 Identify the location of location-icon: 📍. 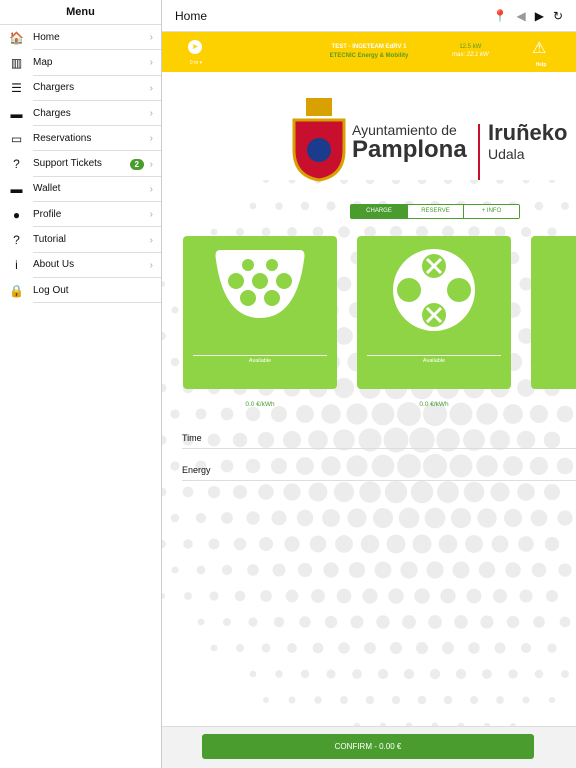
(500, 16).